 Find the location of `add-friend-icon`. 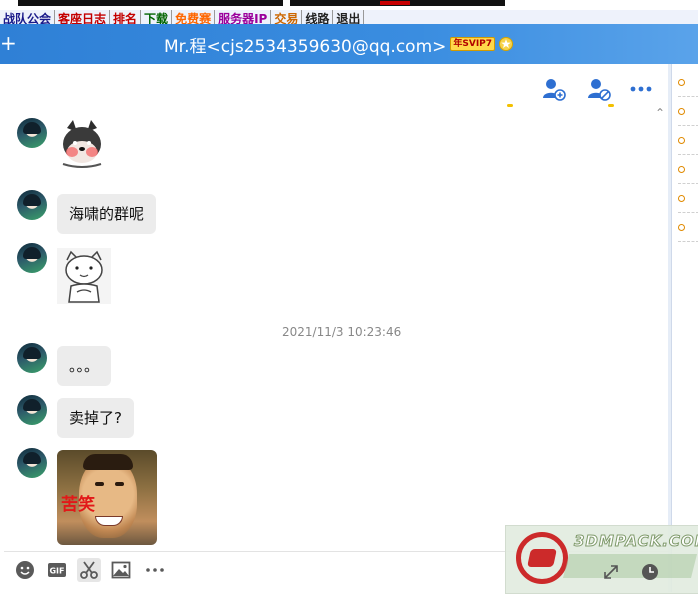

add-friend-icon is located at coordinates (554, 89).